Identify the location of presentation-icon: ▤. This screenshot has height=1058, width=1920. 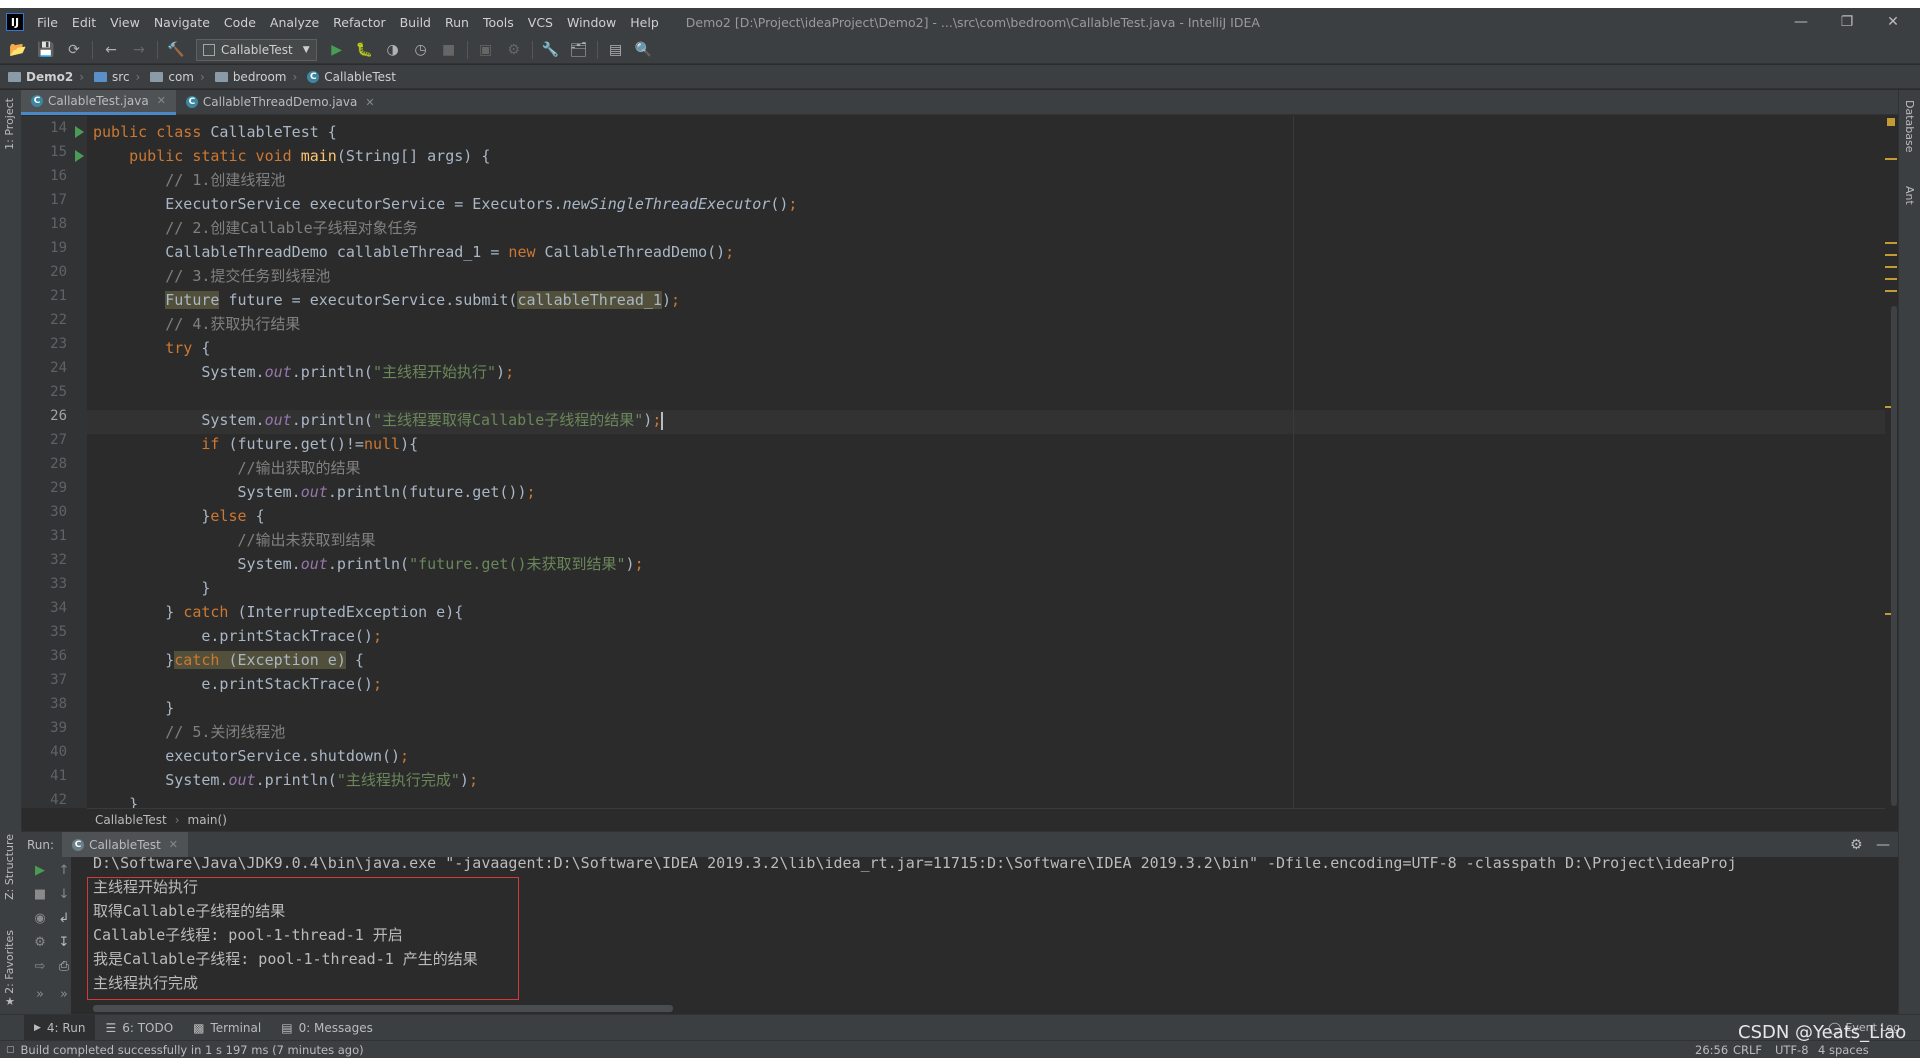
(616, 50).